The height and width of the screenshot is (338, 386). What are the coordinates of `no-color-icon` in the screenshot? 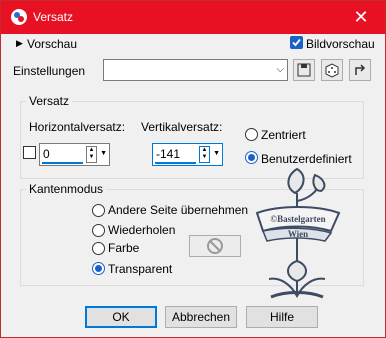 It's located at (215, 246).